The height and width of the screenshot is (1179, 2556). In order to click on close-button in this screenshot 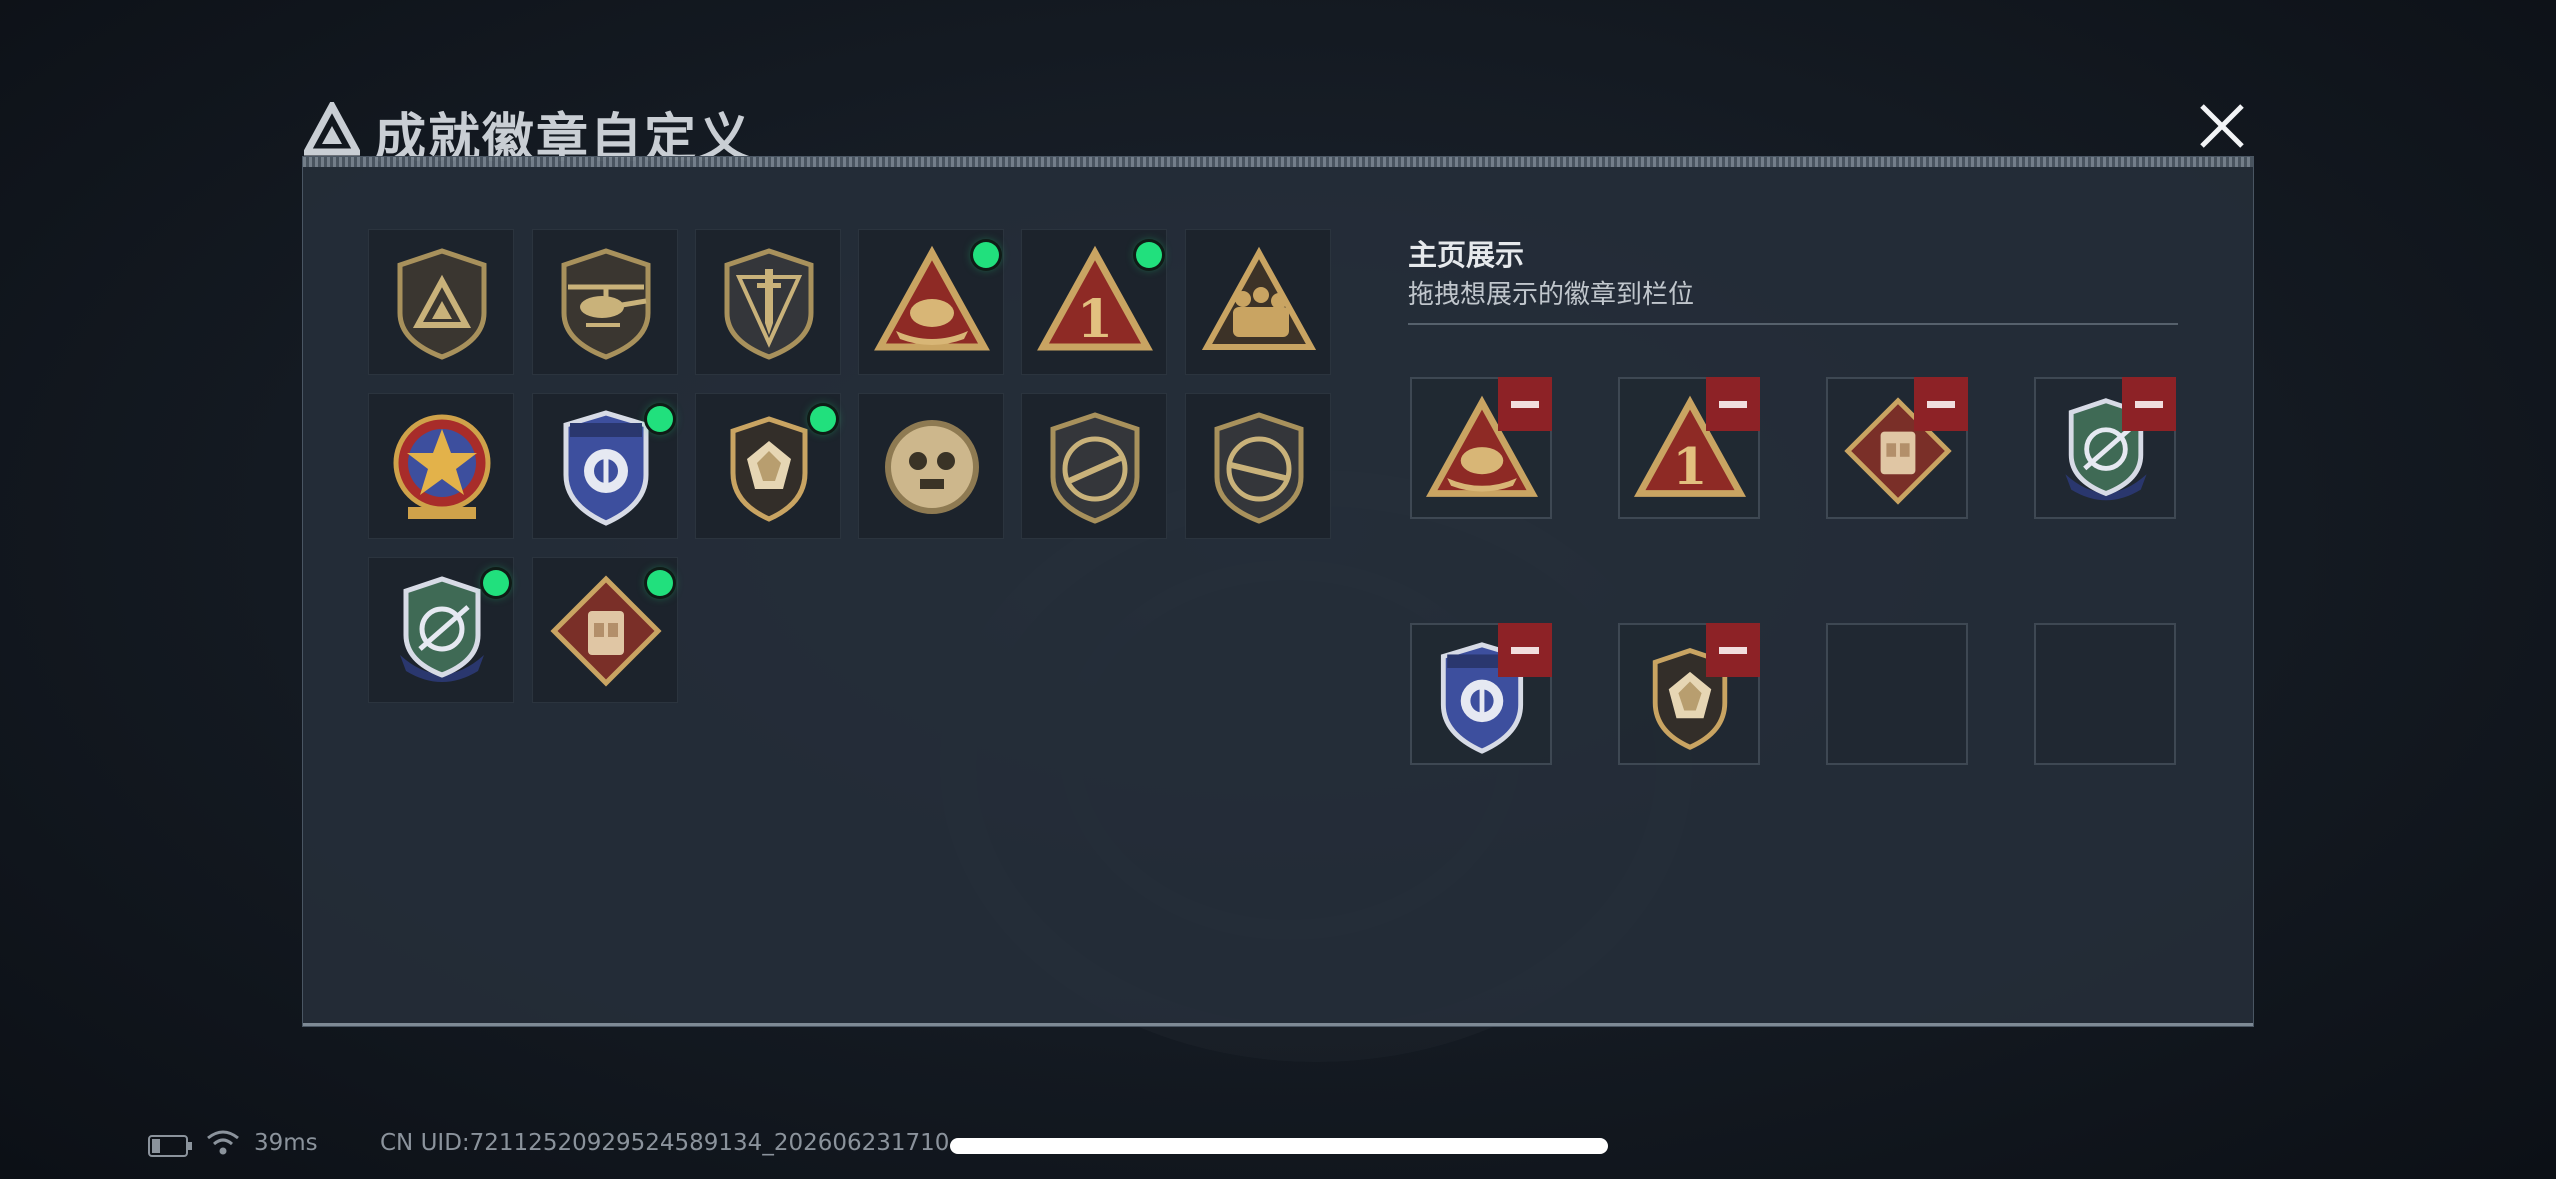, I will do `click(2222, 126)`.